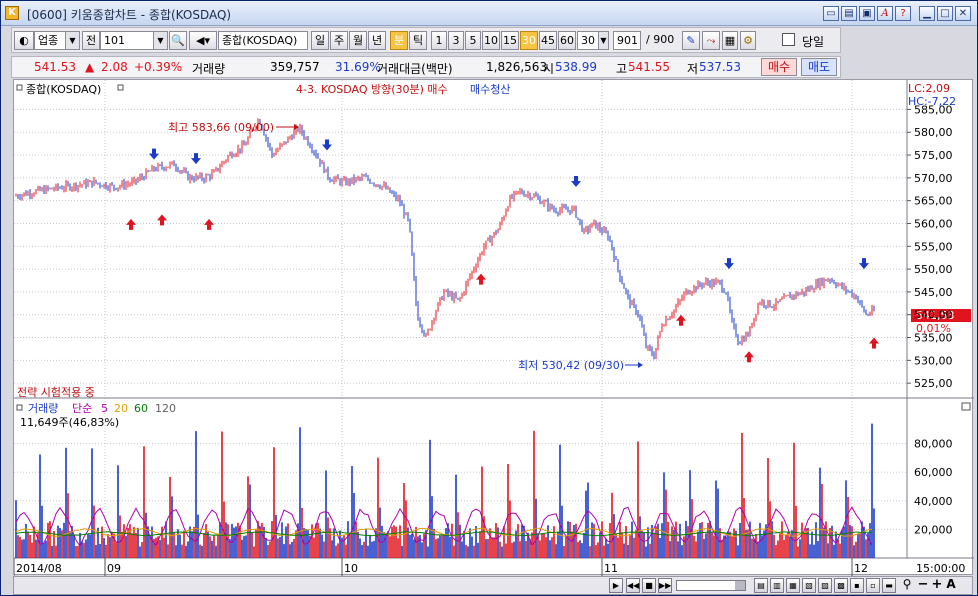 Image resolution: width=978 pixels, height=596 pixels. I want to click on open-label: 시, so click(549, 69).